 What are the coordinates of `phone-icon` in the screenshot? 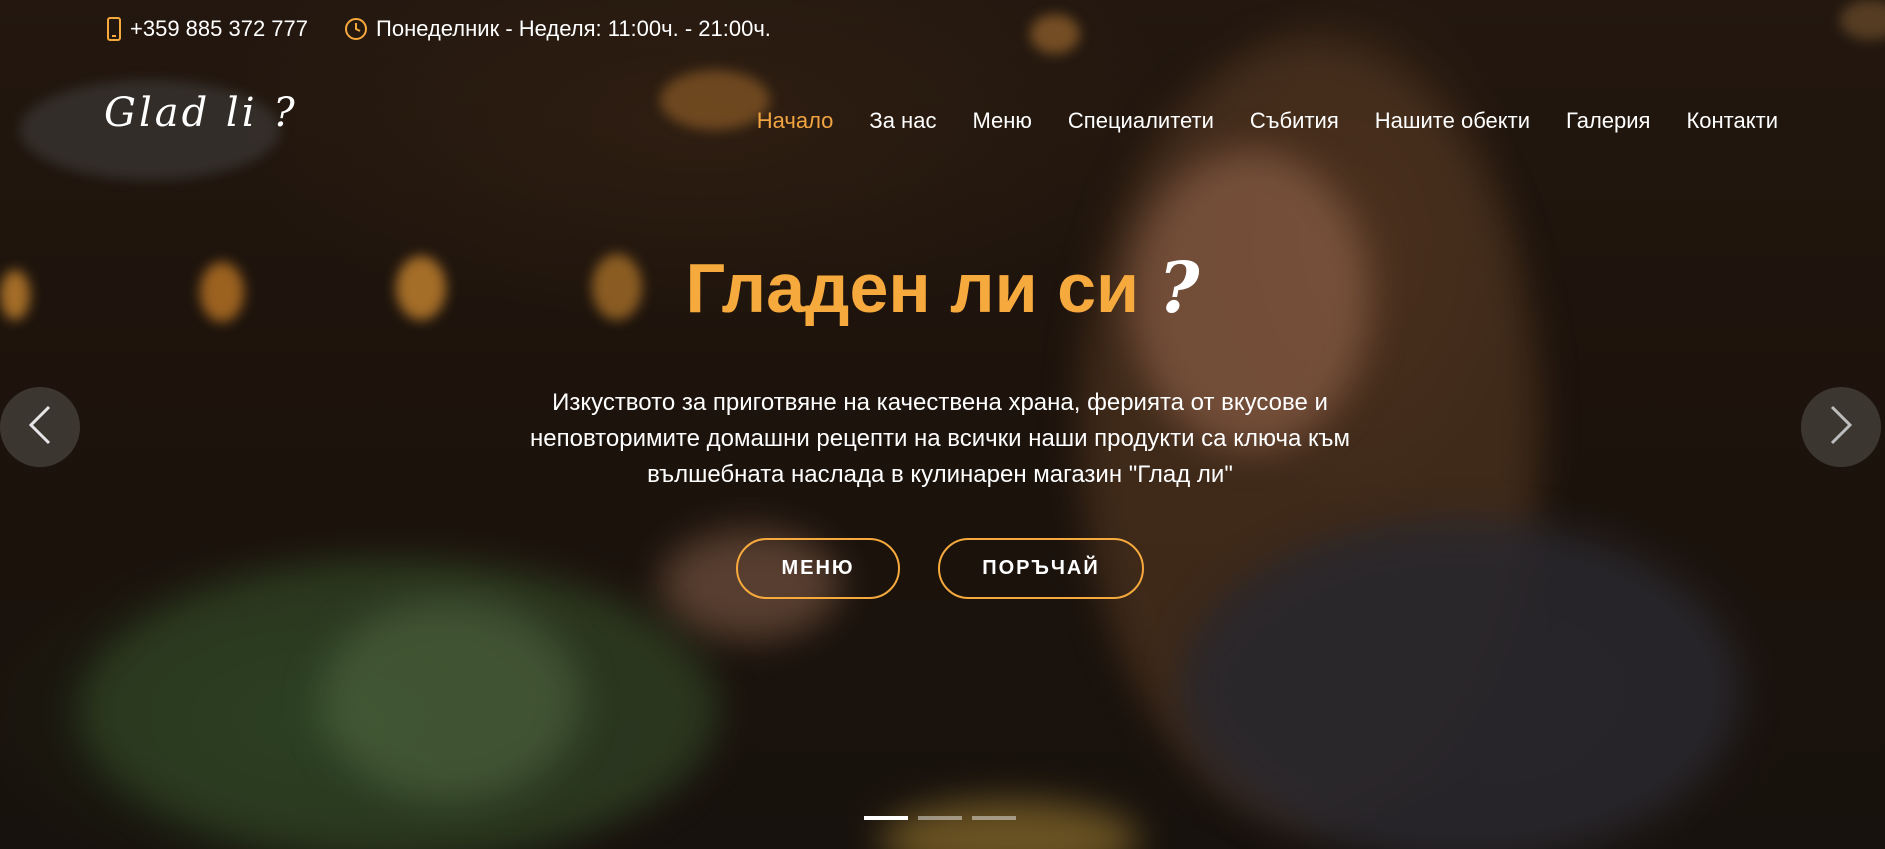 It's located at (114, 29).